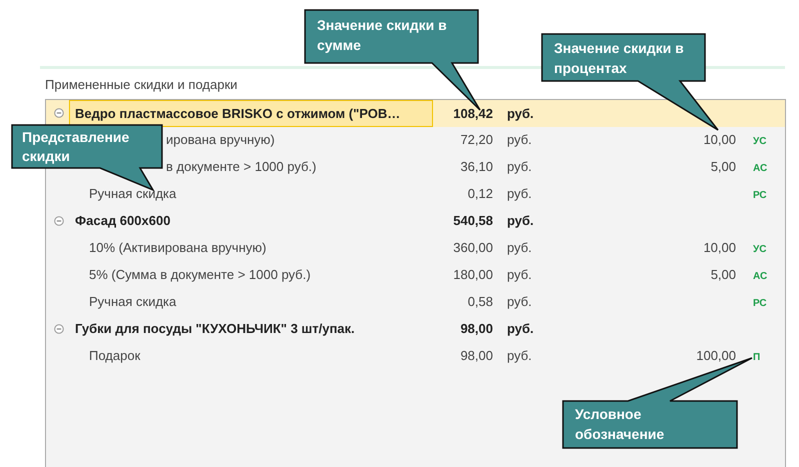  I want to click on amount-cell-text: 72,20, so click(476, 140).